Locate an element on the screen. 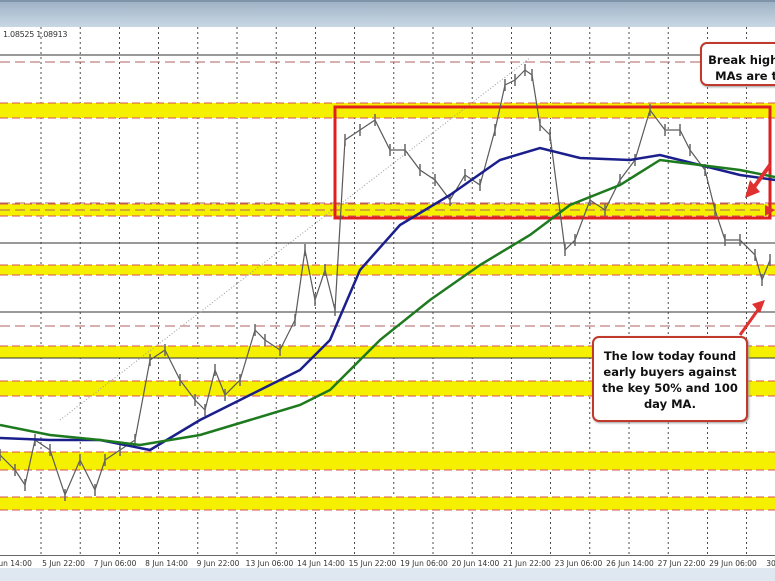 The image size is (775, 581). x-tick-label: 5 Jun 22:00 is located at coordinates (63, 563).